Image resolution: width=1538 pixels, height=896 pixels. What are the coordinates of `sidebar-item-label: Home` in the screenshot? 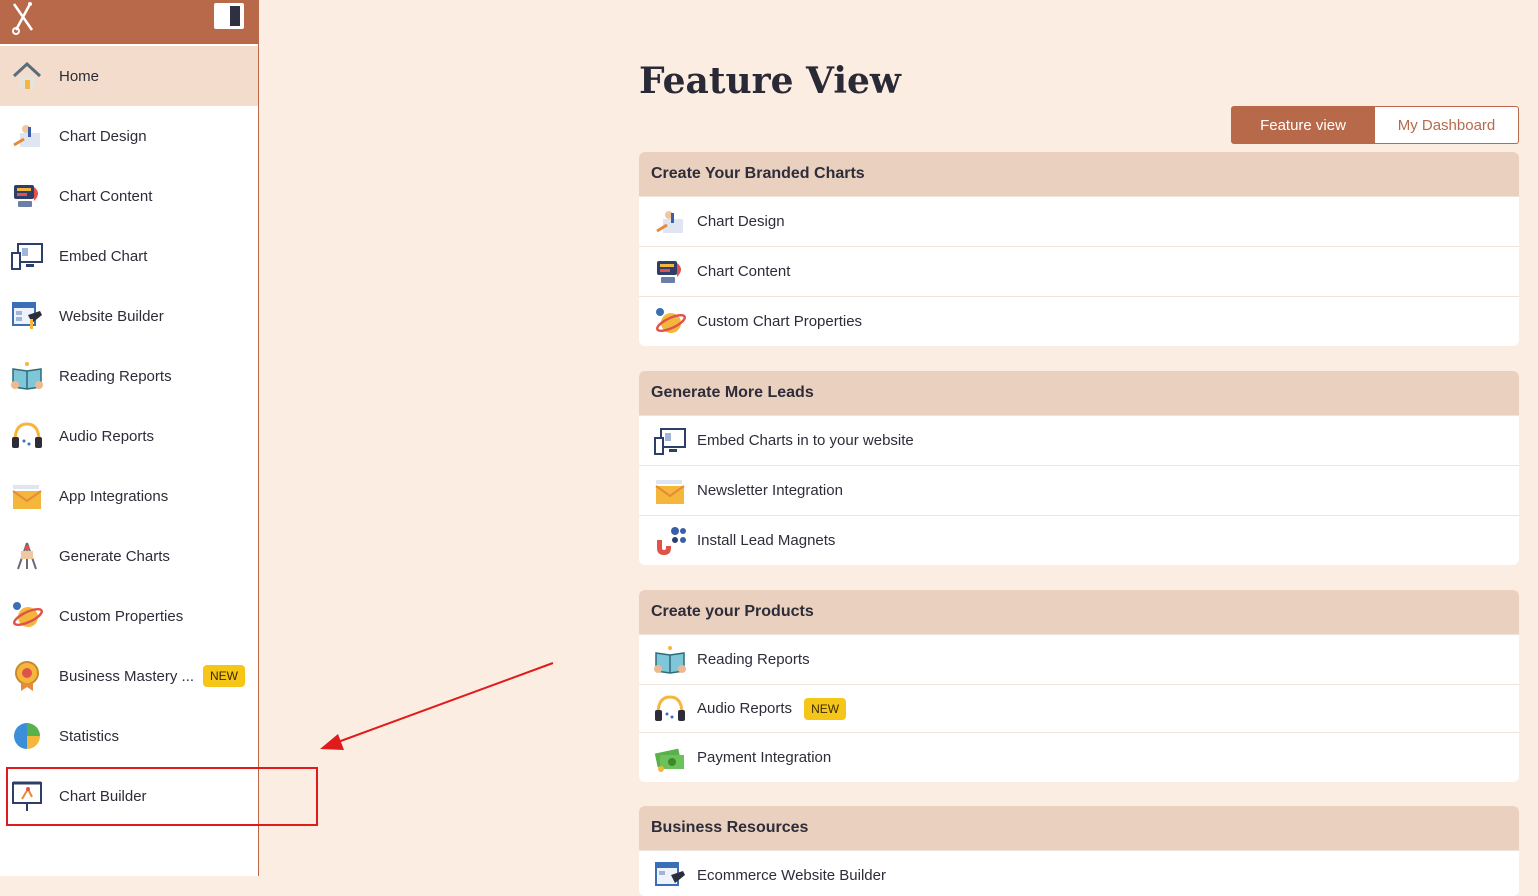 It's located at (79, 76).